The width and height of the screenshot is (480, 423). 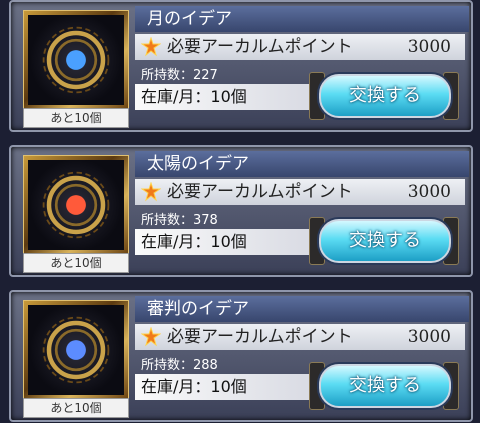 What do you see at coordinates (179, 75) in the screenshot?
I see `owned-count: 所持数：227` at bounding box center [179, 75].